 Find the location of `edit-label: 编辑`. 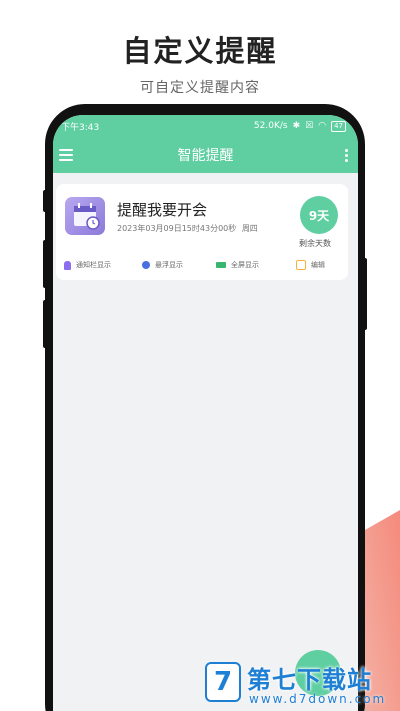

edit-label: 编辑 is located at coordinates (318, 265).